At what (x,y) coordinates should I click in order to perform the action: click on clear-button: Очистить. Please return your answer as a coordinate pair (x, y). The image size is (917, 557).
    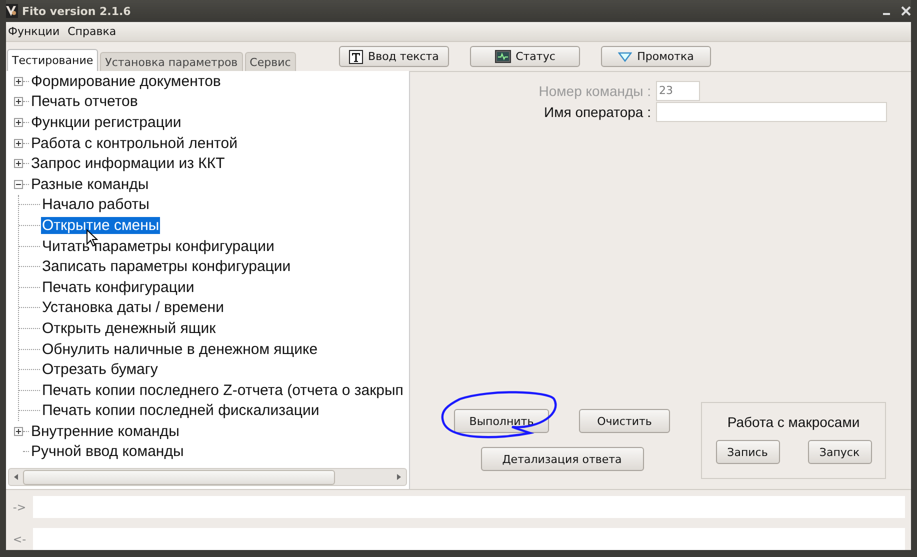
    Looking at the image, I should click on (624, 421).